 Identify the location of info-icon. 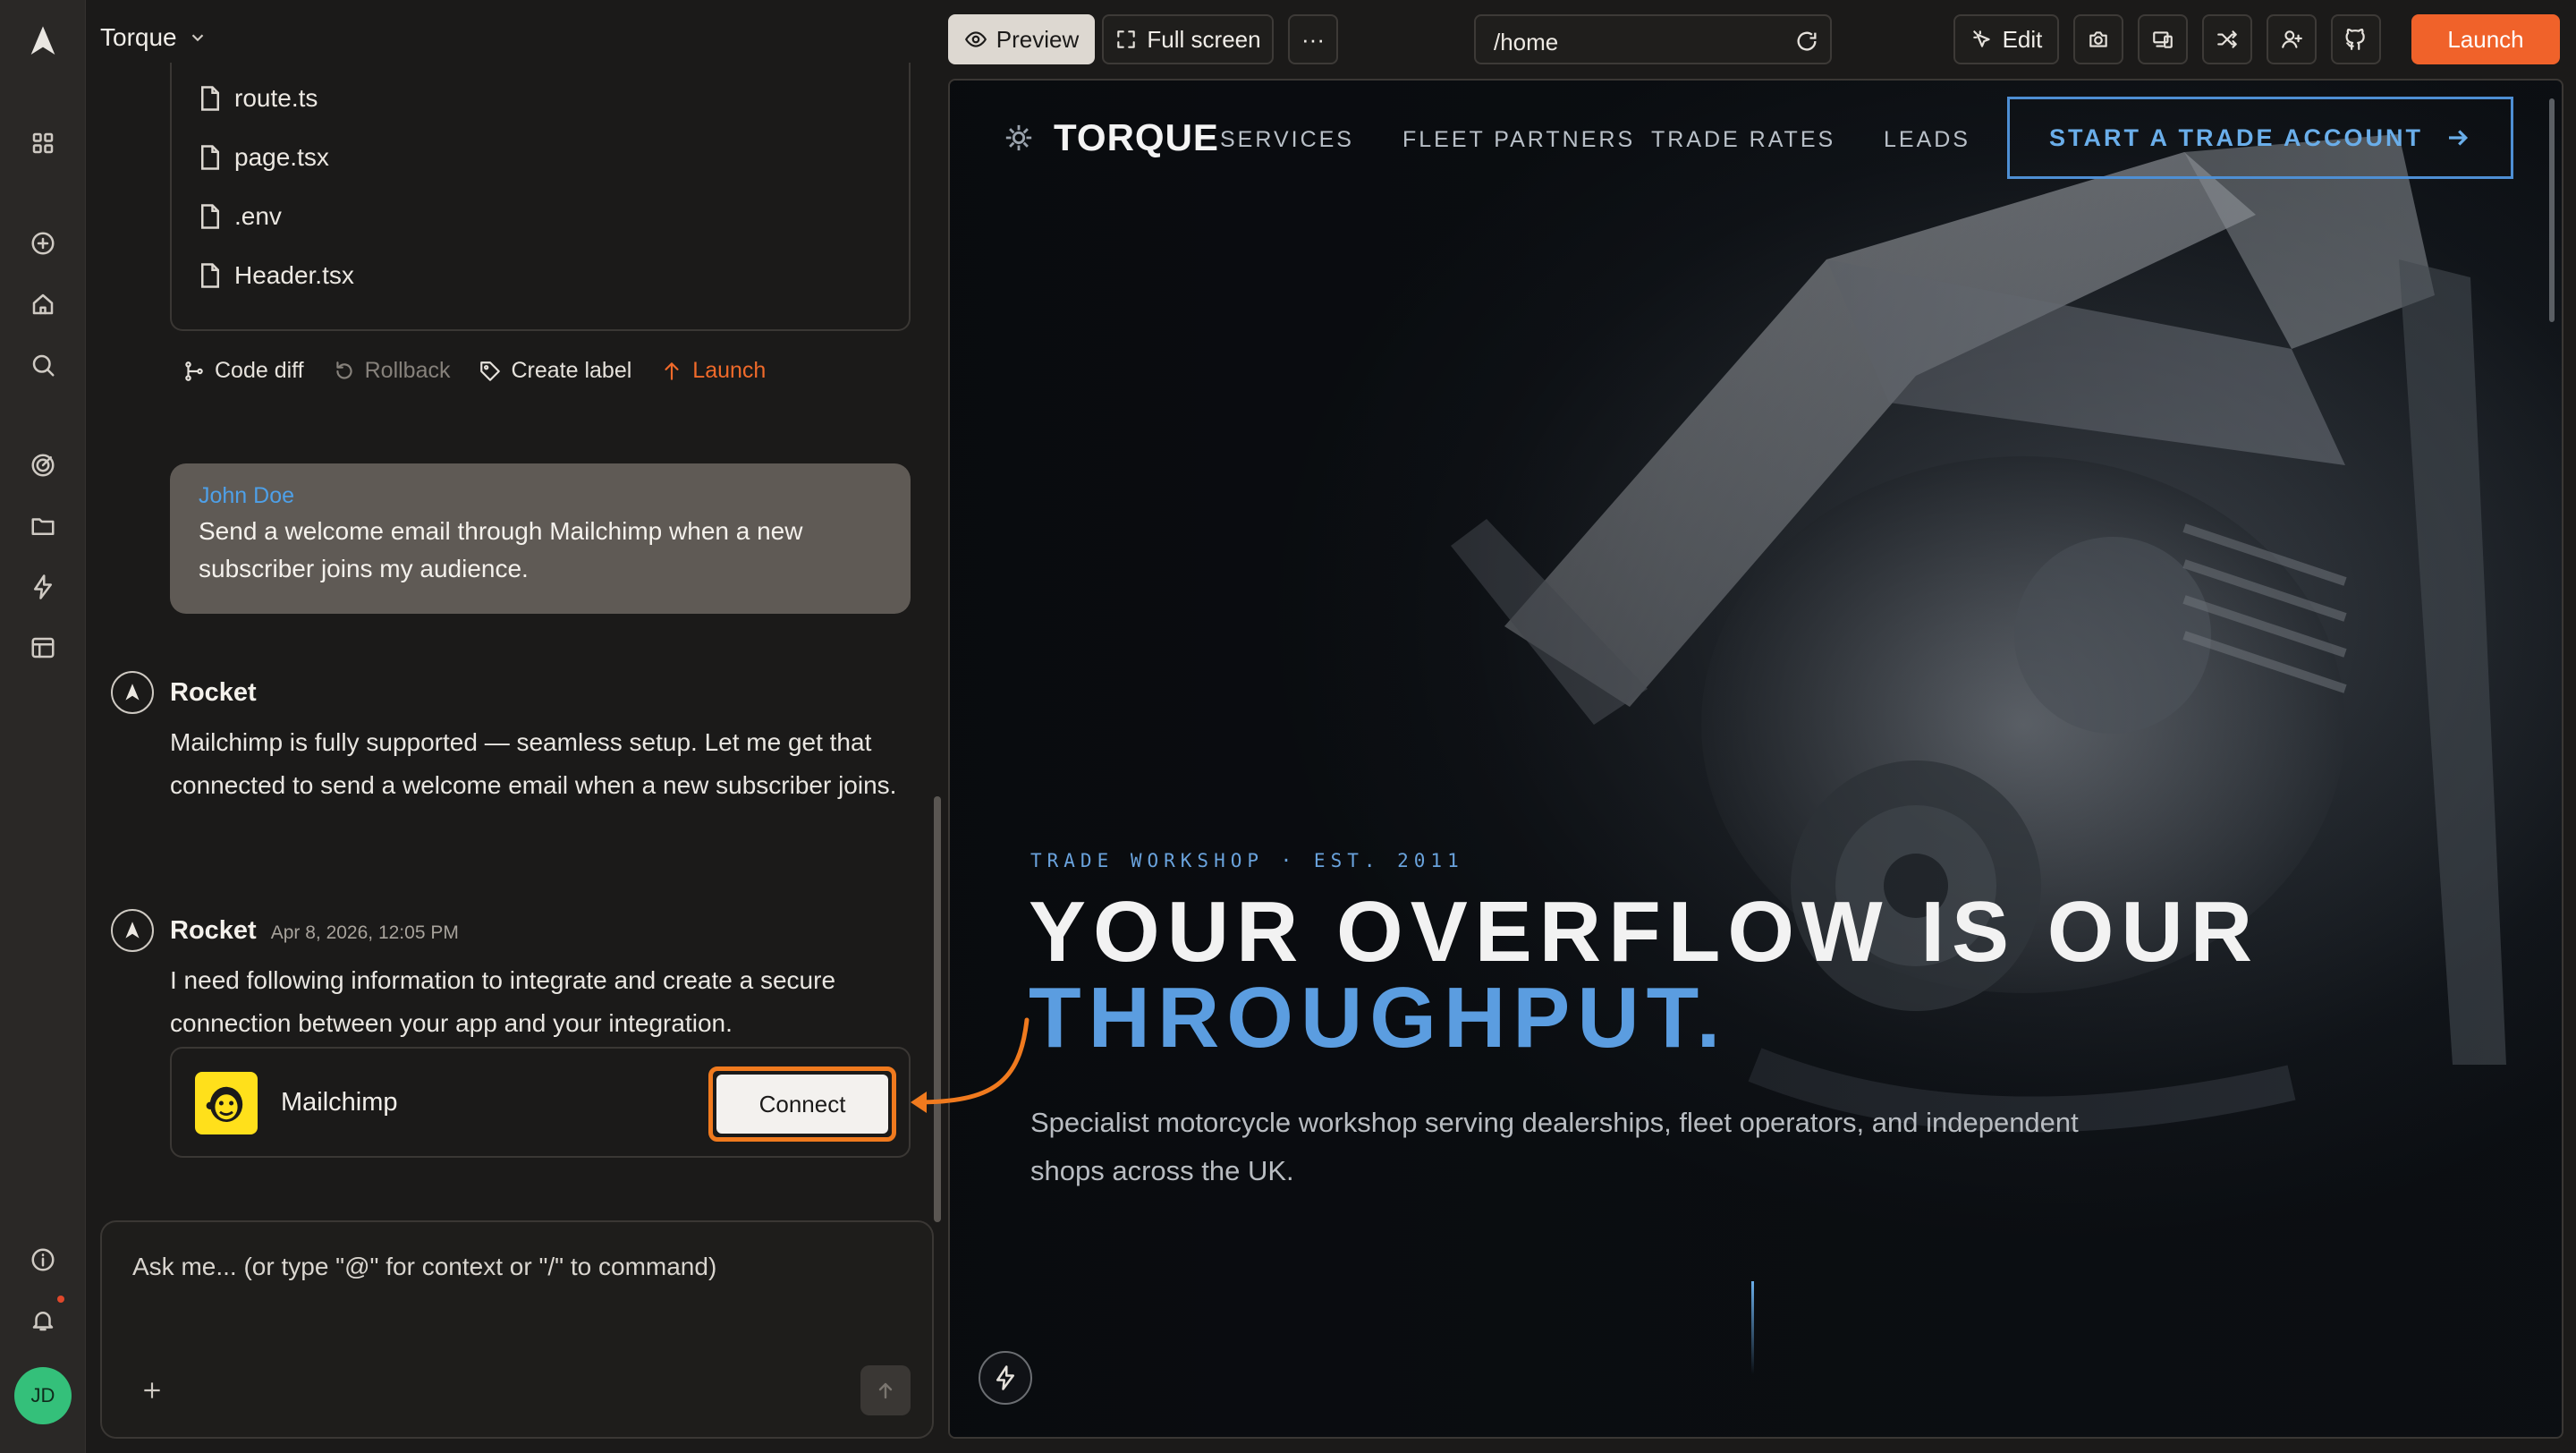
(43, 1259).